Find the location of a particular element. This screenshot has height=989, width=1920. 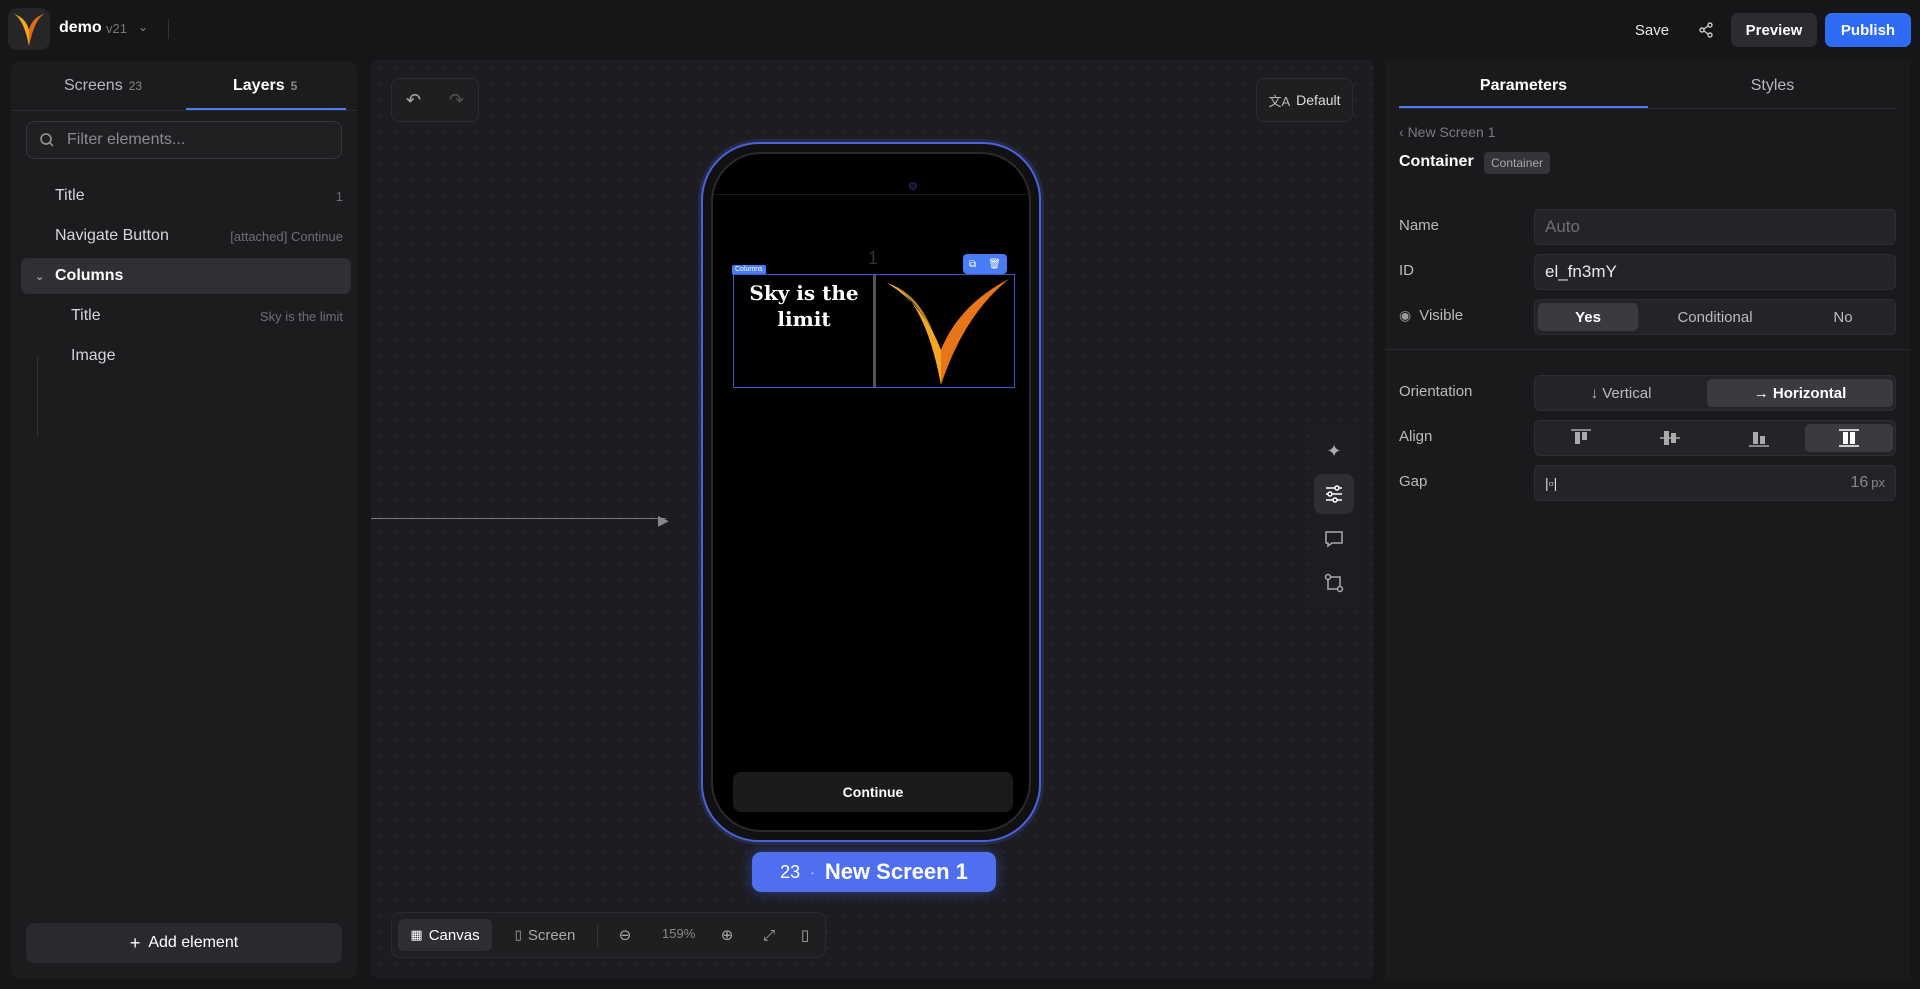

redo-icon: ↷ is located at coordinates (456, 100).